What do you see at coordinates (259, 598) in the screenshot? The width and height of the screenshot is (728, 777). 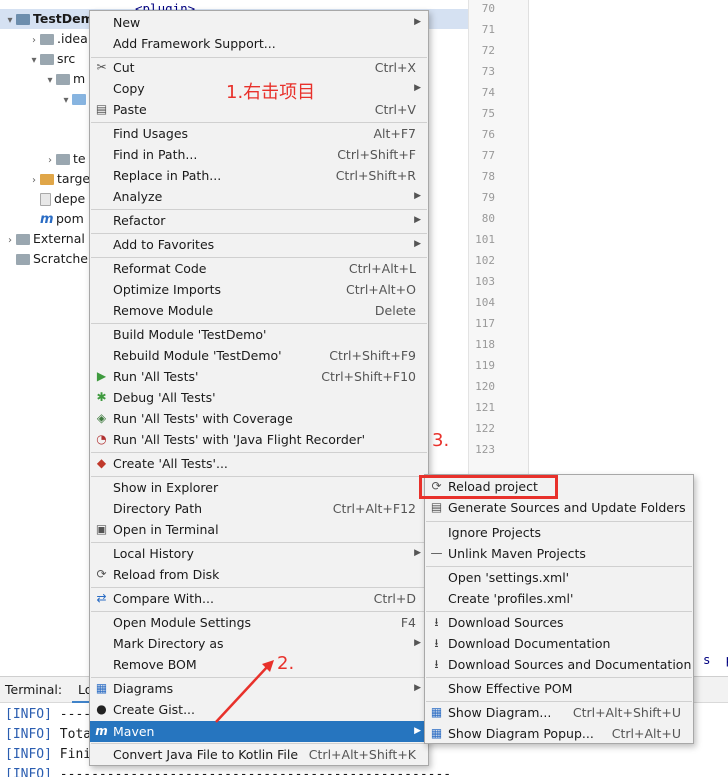 I see `menu-item-compare-with: ⇄ Compare With... Ctrl+D` at bounding box center [259, 598].